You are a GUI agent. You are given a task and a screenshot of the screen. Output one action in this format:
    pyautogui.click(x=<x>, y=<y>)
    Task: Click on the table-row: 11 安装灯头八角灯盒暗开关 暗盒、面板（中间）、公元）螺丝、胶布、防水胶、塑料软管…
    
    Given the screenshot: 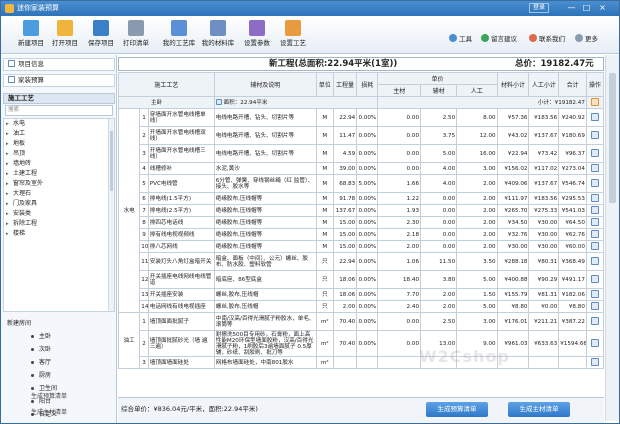 What is the action you would take?
    pyautogui.click(x=362, y=261)
    